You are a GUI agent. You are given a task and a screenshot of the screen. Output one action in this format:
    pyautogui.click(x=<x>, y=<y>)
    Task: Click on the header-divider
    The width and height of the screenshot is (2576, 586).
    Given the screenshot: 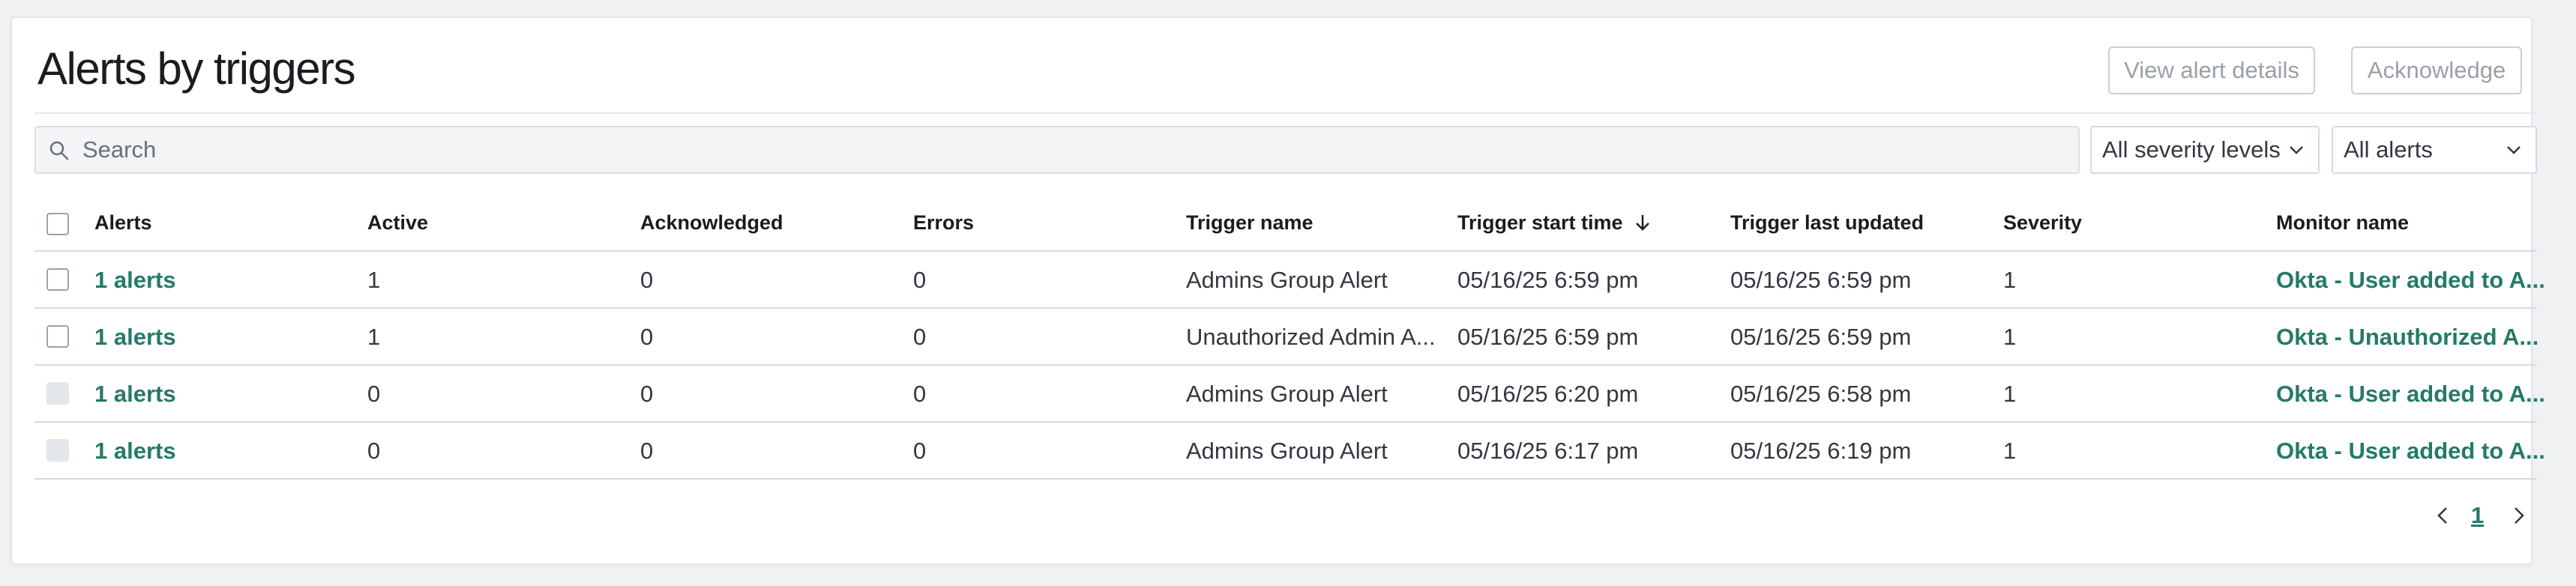 What is the action you would take?
    pyautogui.click(x=1286, y=251)
    